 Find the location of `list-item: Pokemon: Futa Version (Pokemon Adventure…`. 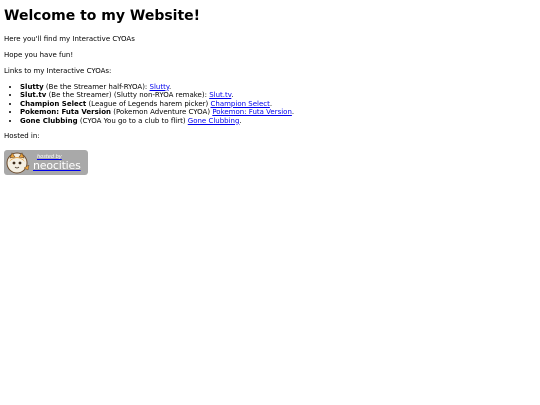

list-item: Pokemon: Futa Version (Pokemon Adventure… is located at coordinates (278, 112).